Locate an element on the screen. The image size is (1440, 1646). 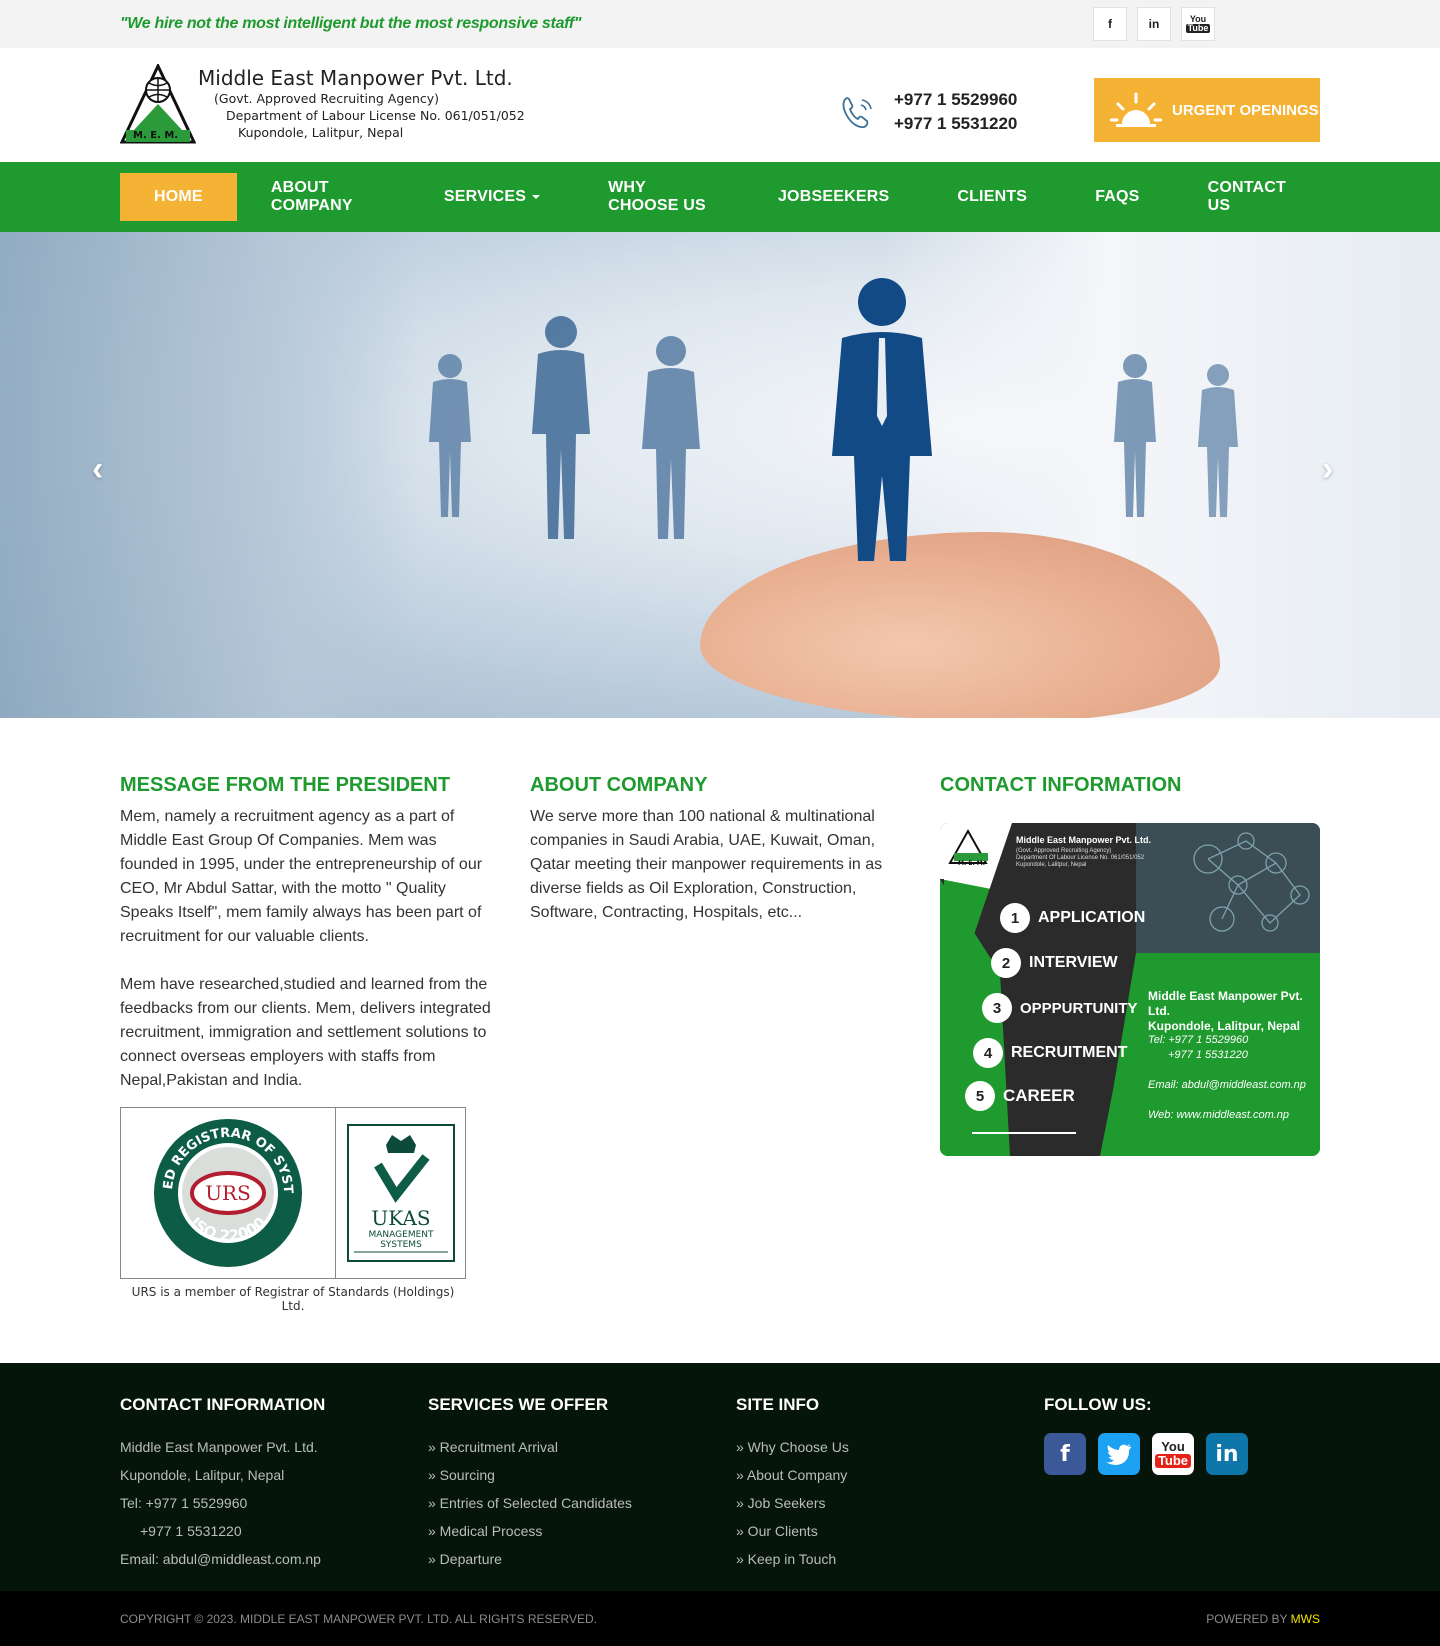
linkedin-link: in is located at coordinates (1154, 24).